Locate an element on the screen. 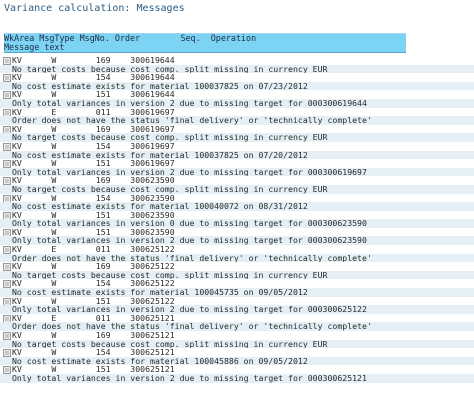 This screenshot has width=474, height=413. message-keys: KV W 154 300619644 is located at coordinates (93, 77).